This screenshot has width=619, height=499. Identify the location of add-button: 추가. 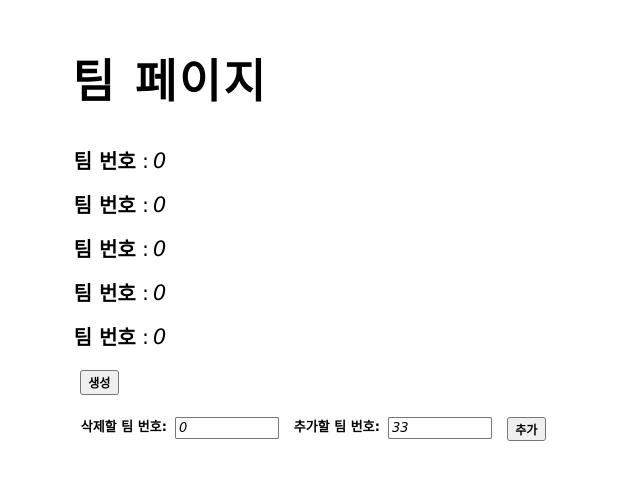
(526, 429).